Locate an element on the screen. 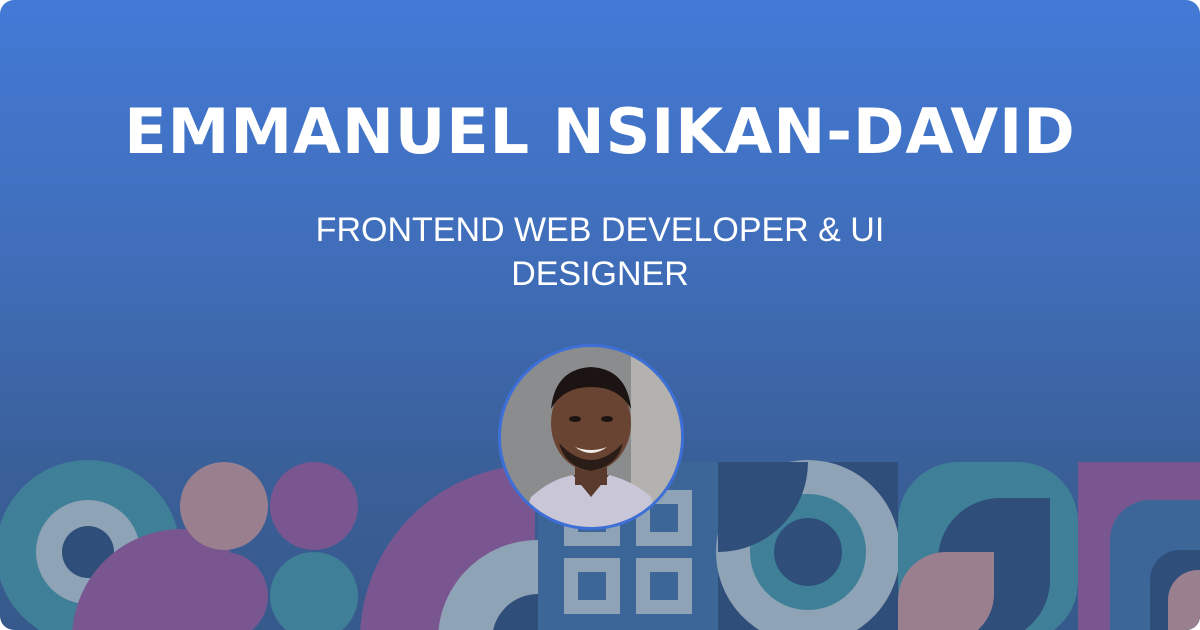 The width and height of the screenshot is (1200, 630). profile-role: FRONTEND WEB DEVELOPER & UI DESIGNER is located at coordinates (600, 252).